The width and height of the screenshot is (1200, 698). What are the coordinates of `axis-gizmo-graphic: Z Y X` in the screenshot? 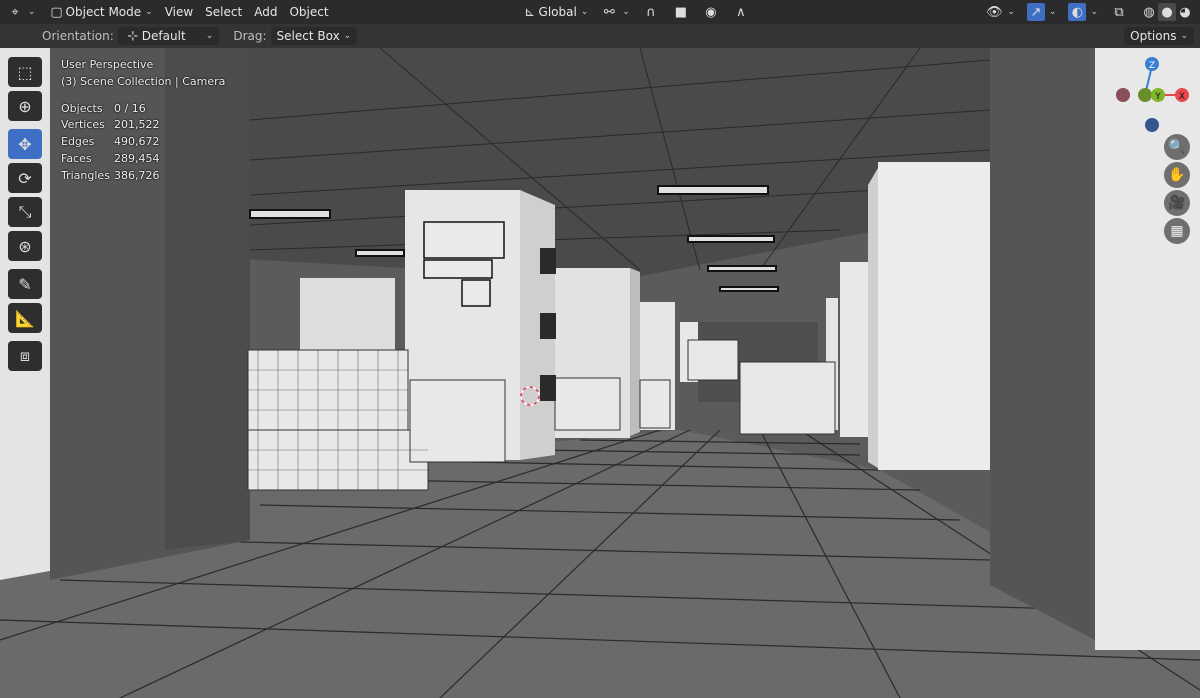 It's located at (1152, 94).